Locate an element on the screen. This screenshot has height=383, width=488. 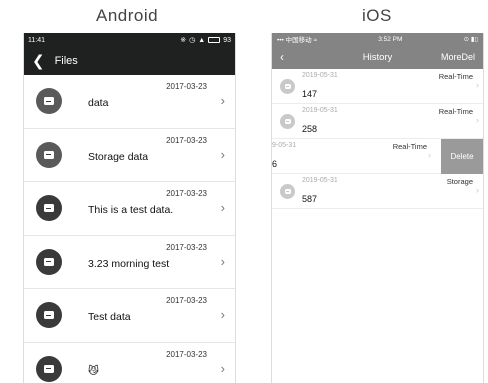
history-row: 2019-05-31 Real-Time 147 › is located at coordinates (377, 86).